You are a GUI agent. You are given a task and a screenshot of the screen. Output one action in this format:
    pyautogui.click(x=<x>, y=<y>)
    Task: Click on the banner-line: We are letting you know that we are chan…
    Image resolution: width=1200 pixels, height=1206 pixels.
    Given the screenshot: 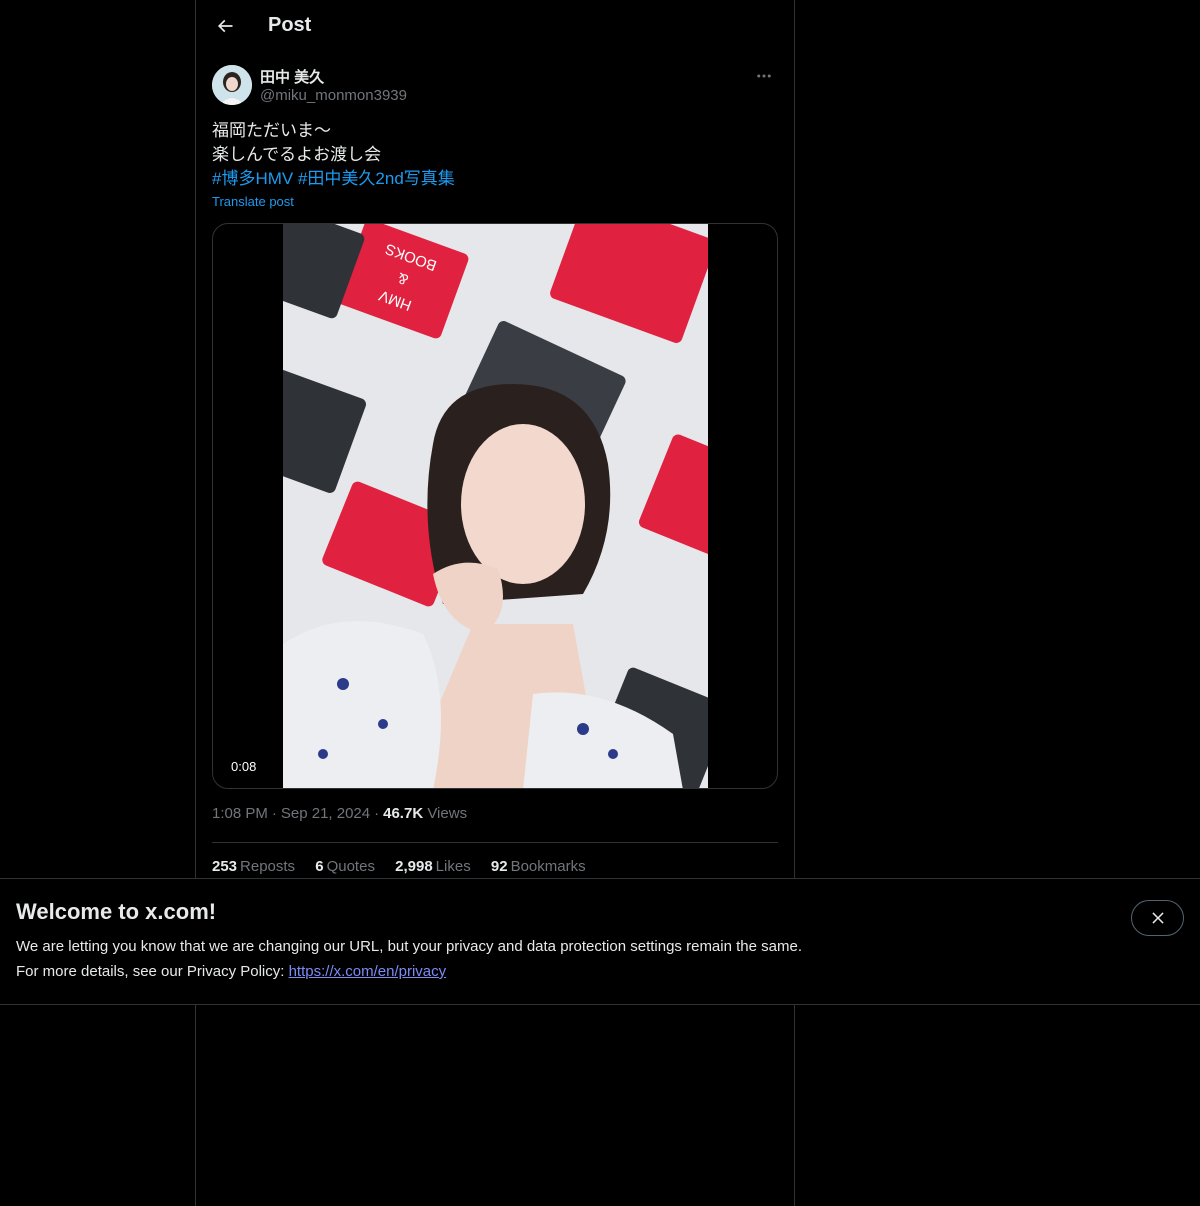 What is the action you would take?
    pyautogui.click(x=409, y=946)
    